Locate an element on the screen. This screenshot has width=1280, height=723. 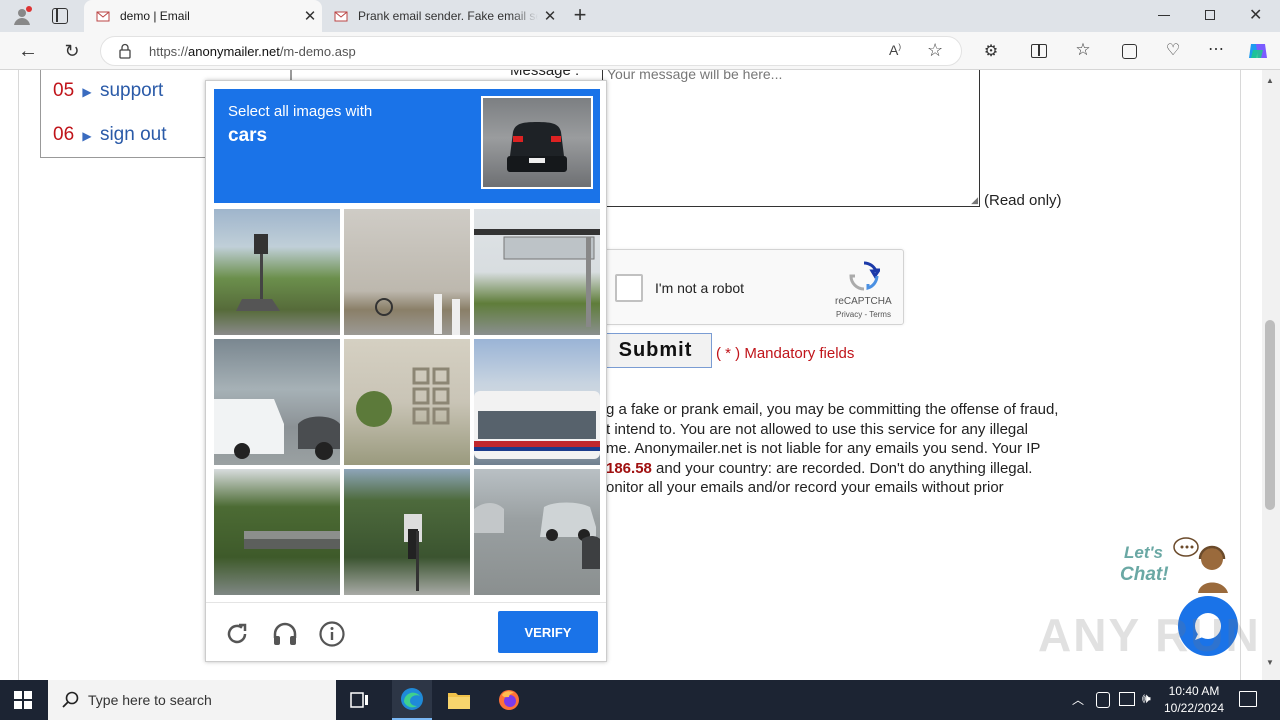
refresh-icon: ↻ is located at coordinates (72, 51).